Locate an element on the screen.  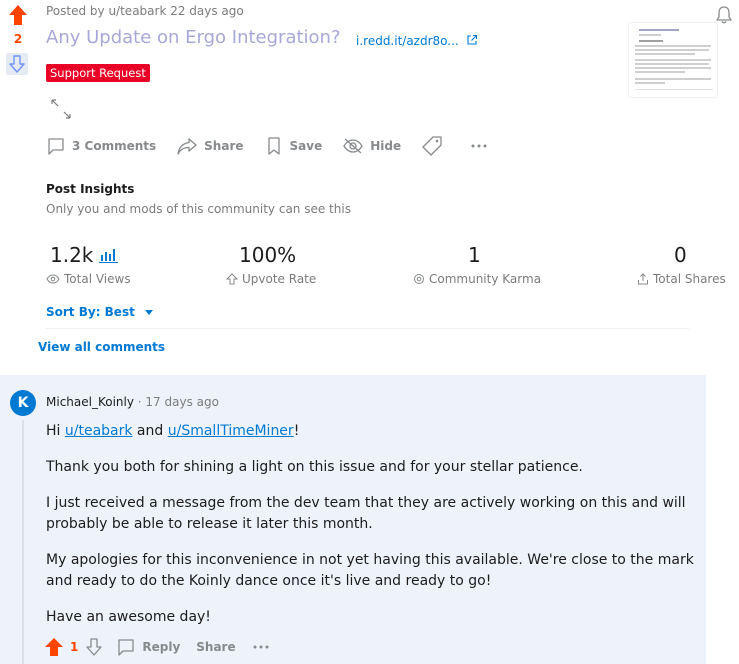
stat-total-views: 1.2k is located at coordinates (84, 255).